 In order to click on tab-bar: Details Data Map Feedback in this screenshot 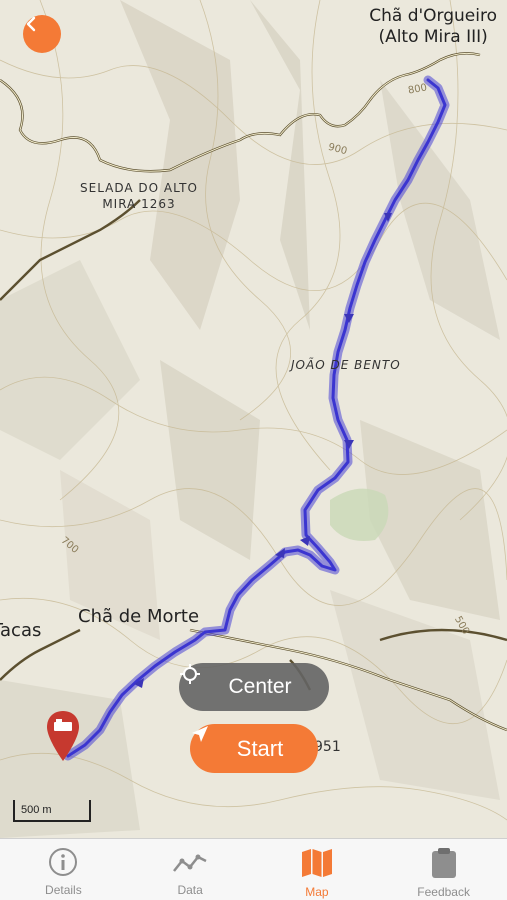, I will do `click(253, 869)`.